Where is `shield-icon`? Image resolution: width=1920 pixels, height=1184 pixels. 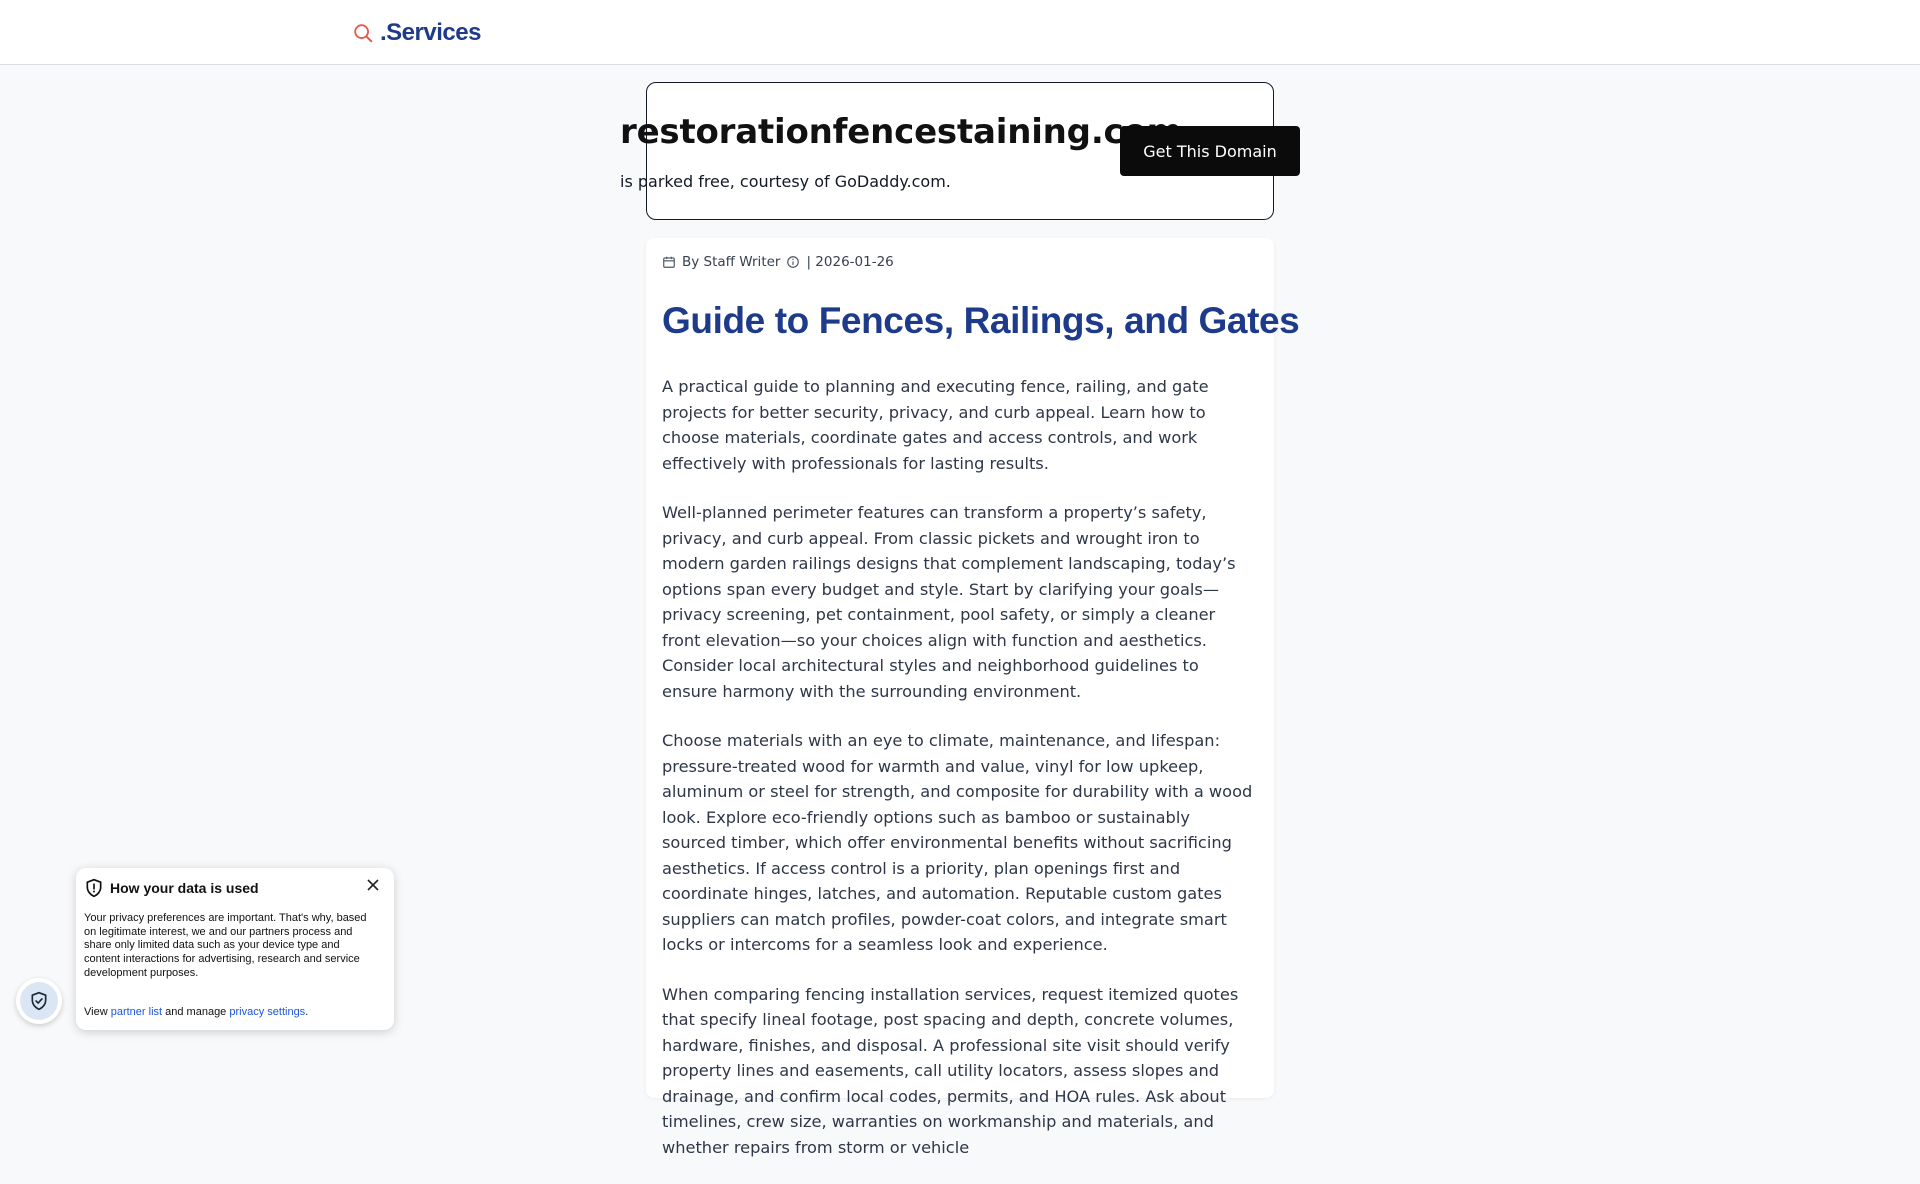 shield-icon is located at coordinates (94, 888).